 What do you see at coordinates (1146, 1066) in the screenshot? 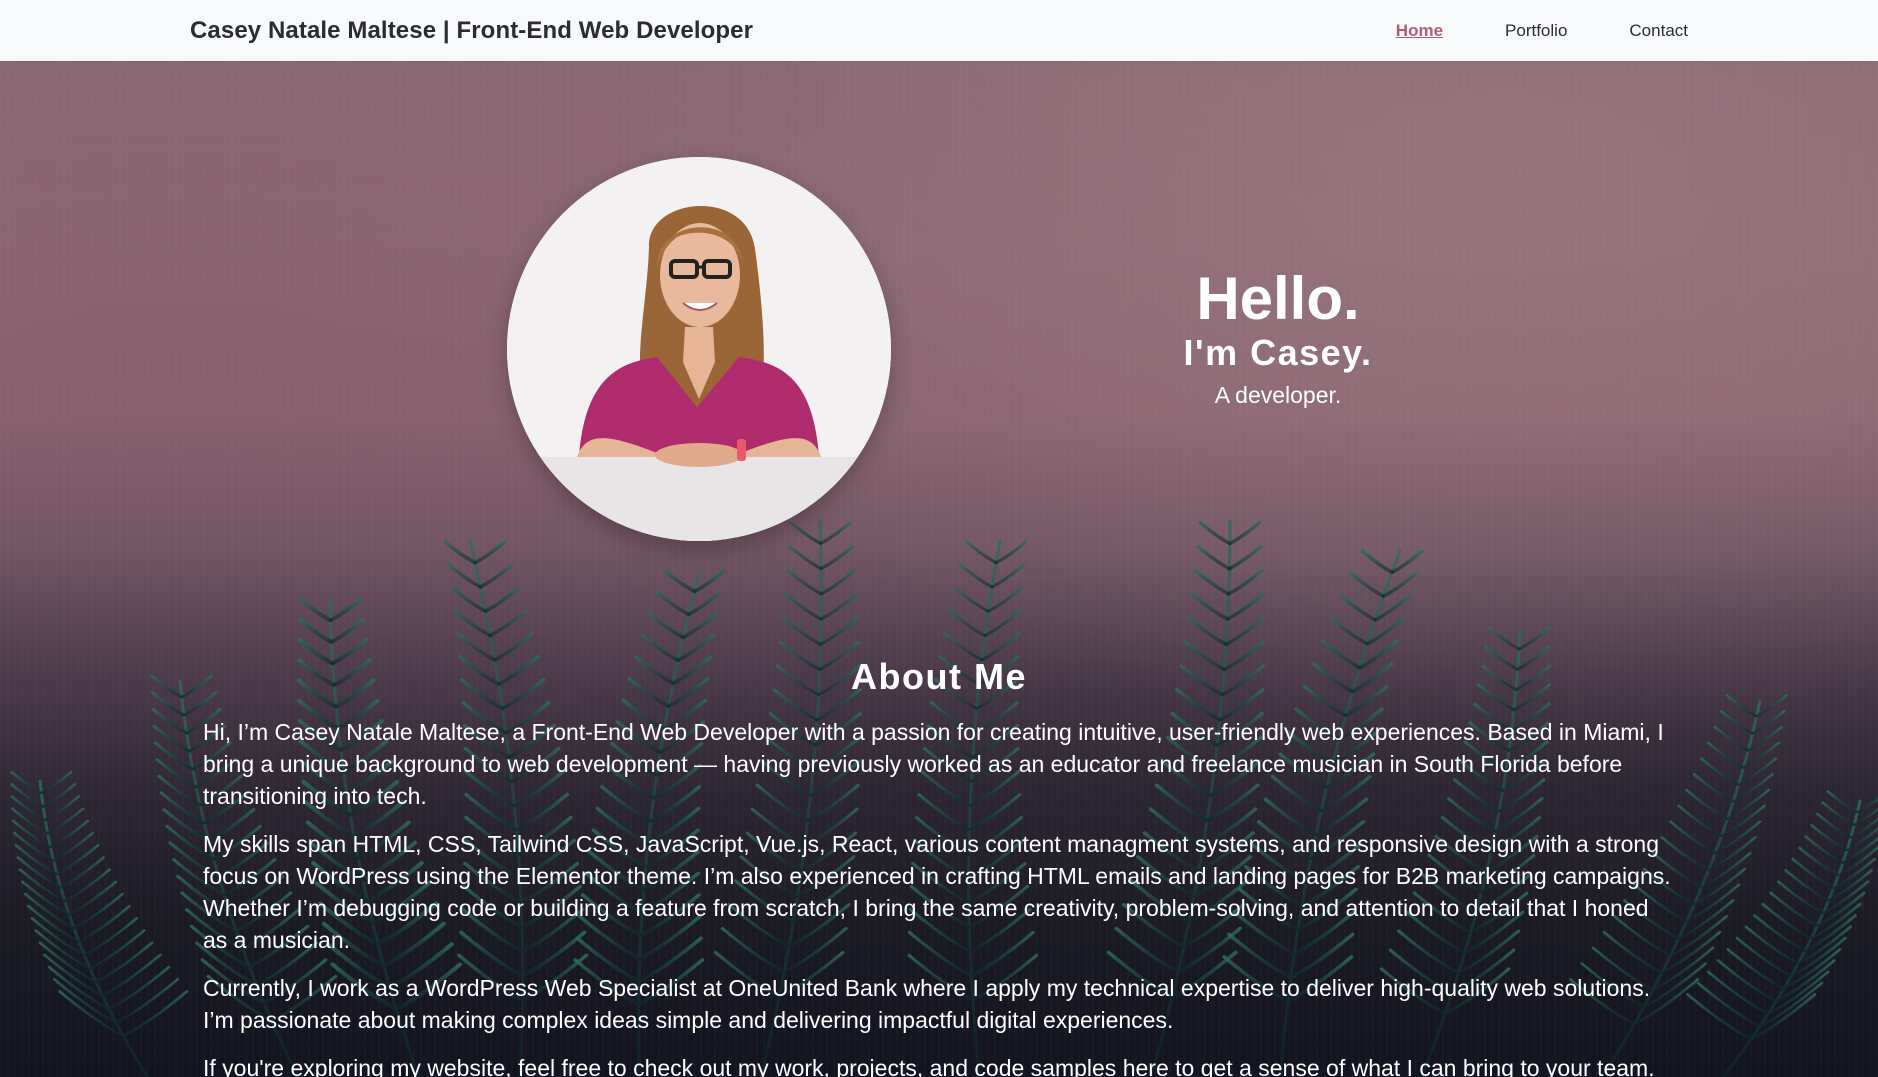
I see `work-samples-link: here` at bounding box center [1146, 1066].